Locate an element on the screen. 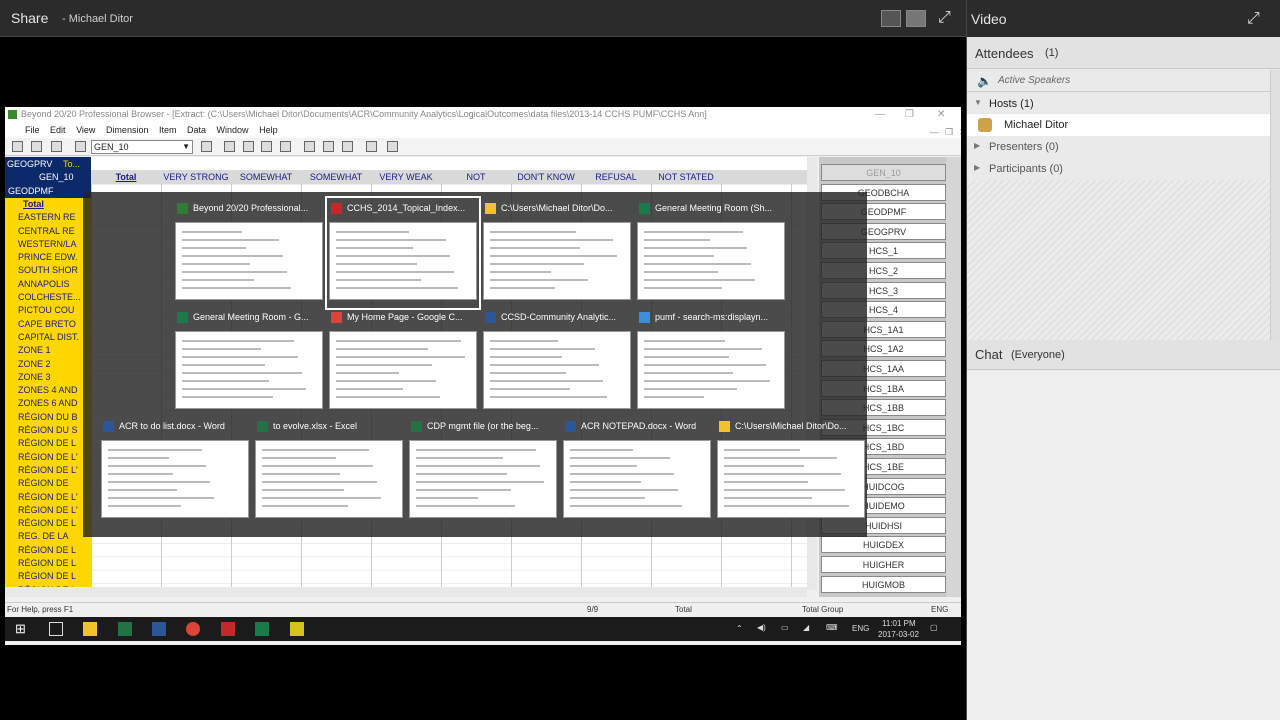 This screenshot has height=720, width=1280. find-icon is located at coordinates (266, 146).